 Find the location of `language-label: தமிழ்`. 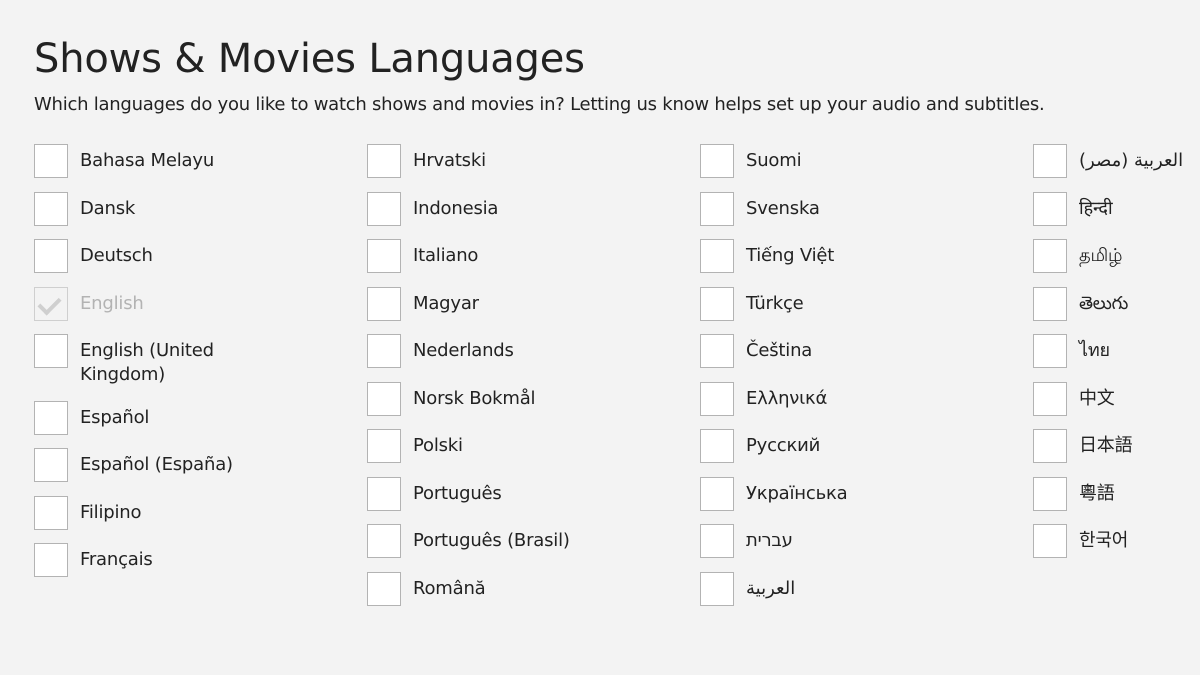

language-label: தமிழ் is located at coordinates (1101, 255).